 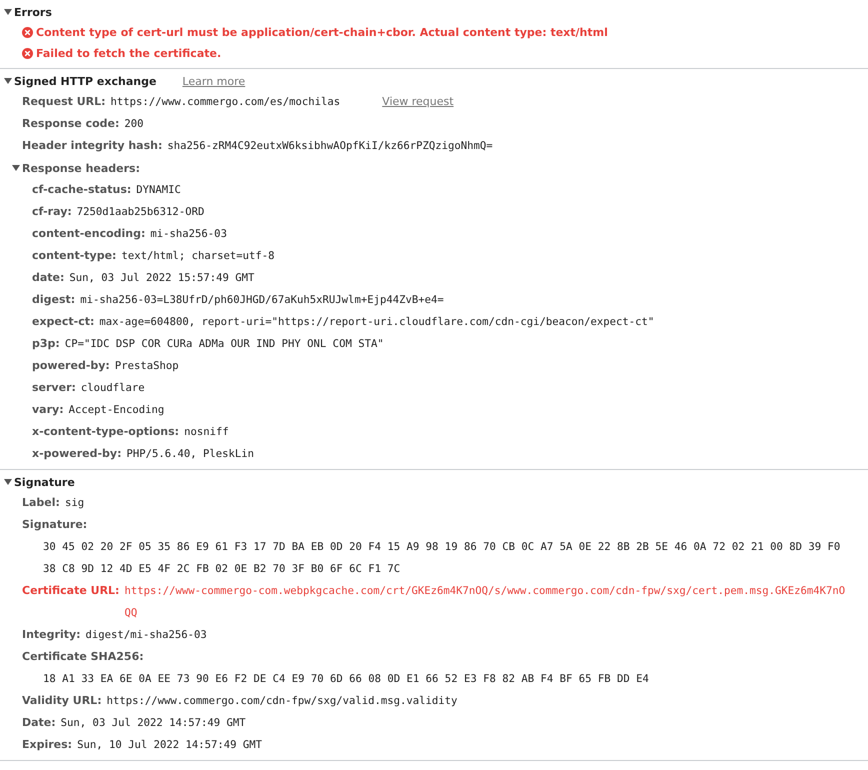 What do you see at coordinates (54, 300) in the screenshot?
I see `header-name: digest:` at bounding box center [54, 300].